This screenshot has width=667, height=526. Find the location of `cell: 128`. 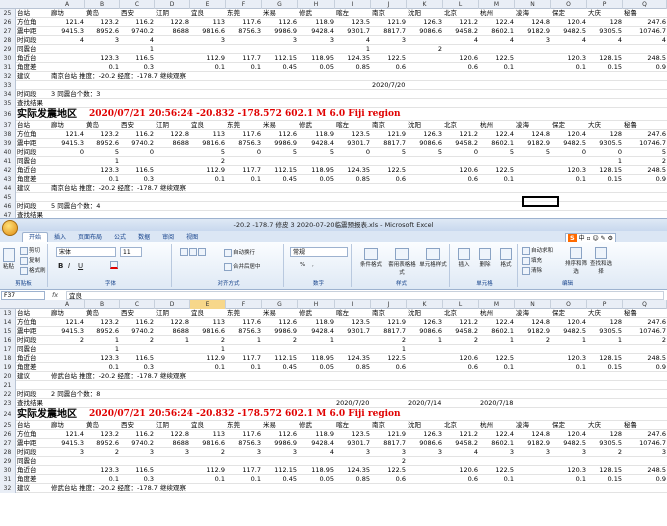

cell: 128 is located at coordinates (605, 434).